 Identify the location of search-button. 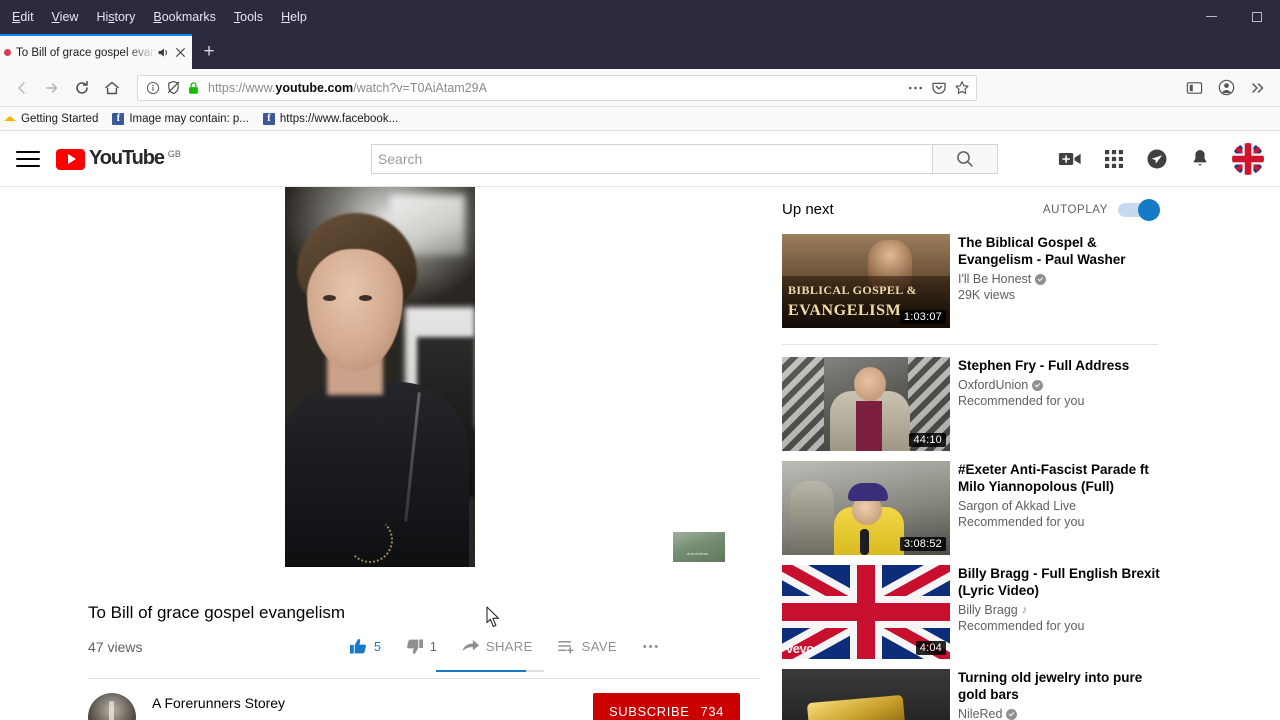
(965, 158).